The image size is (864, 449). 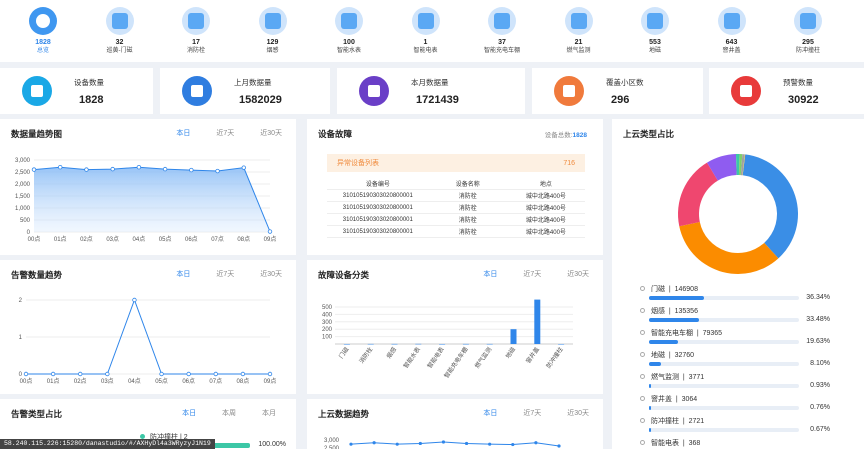 What do you see at coordinates (808, 42) in the screenshot?
I see `category-count: 295` at bounding box center [808, 42].